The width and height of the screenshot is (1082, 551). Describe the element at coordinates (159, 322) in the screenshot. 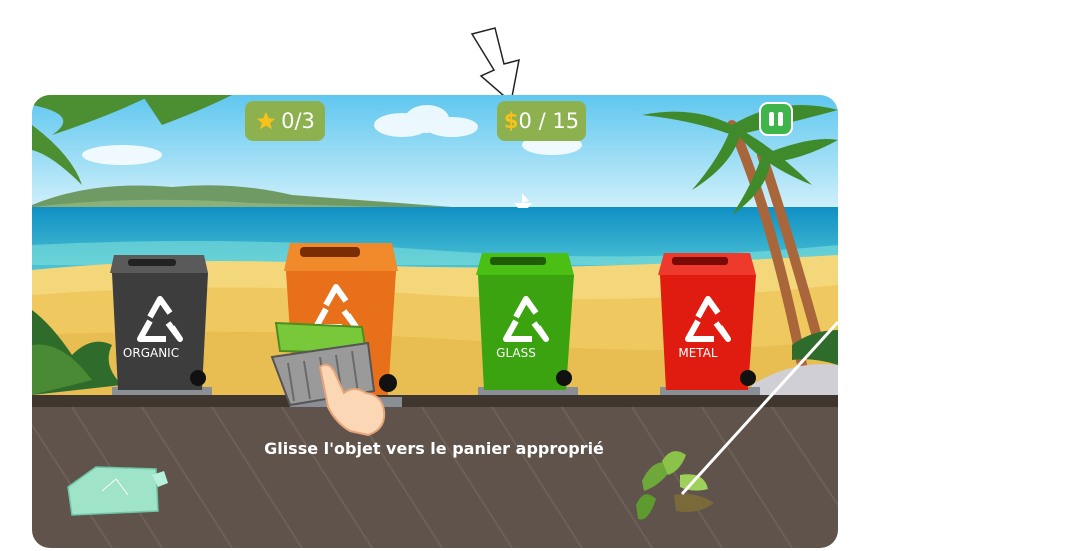

I see `bin-organic` at that location.